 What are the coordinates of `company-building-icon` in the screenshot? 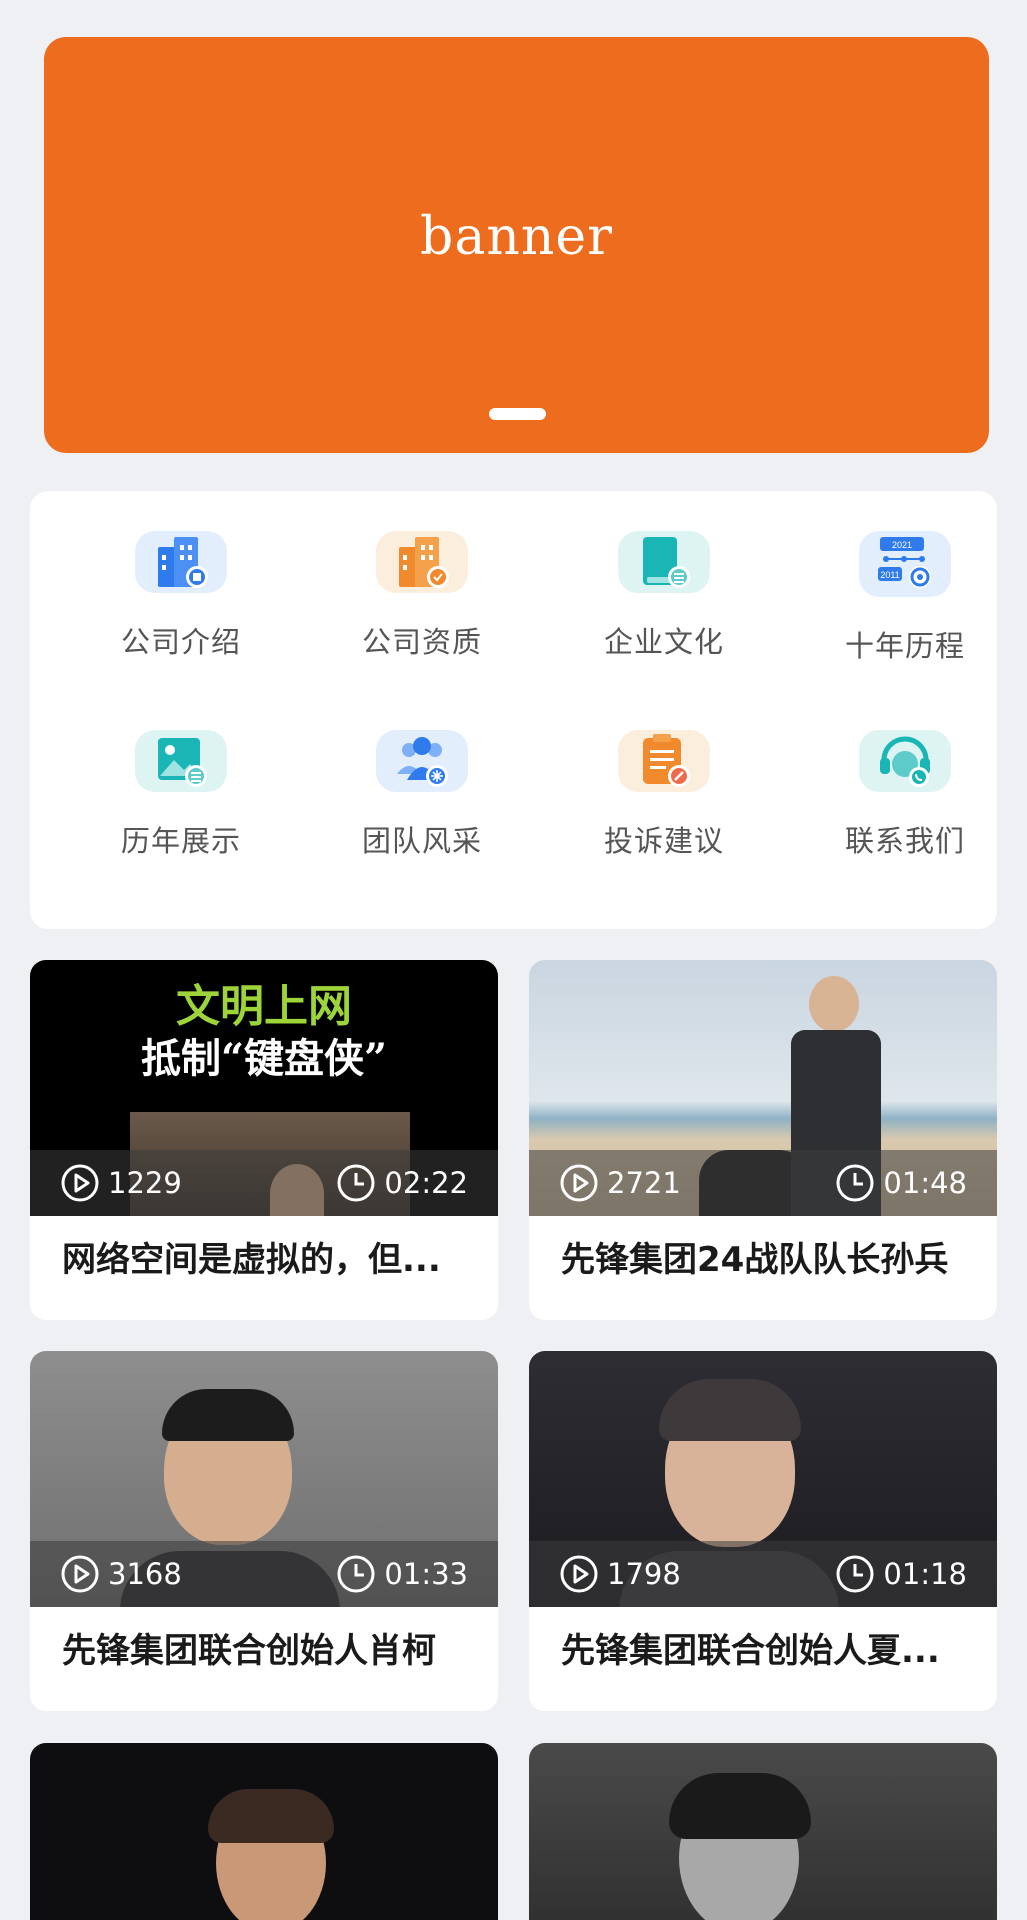 It's located at (181, 562).